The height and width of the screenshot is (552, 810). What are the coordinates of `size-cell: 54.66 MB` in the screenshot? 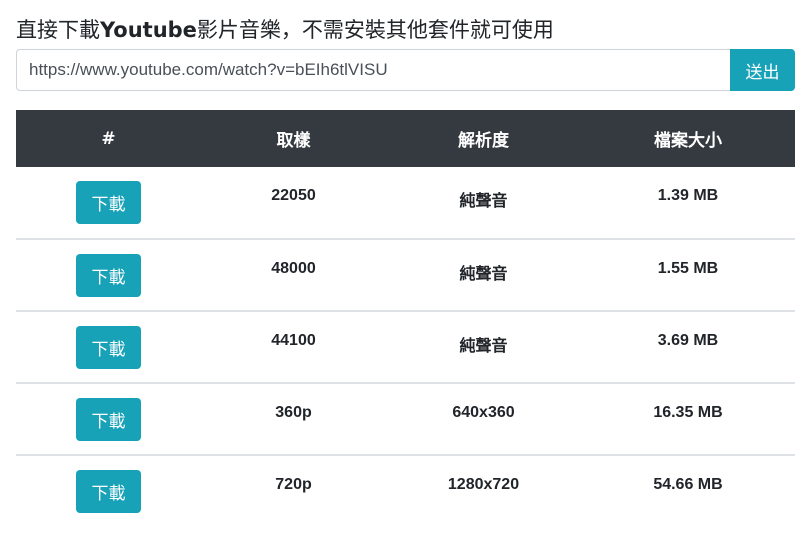 It's located at (688, 484).